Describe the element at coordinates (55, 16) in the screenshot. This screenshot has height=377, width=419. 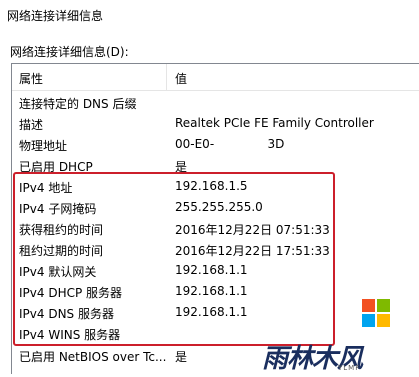
I see `window-title: 网络连接详细信息` at that location.